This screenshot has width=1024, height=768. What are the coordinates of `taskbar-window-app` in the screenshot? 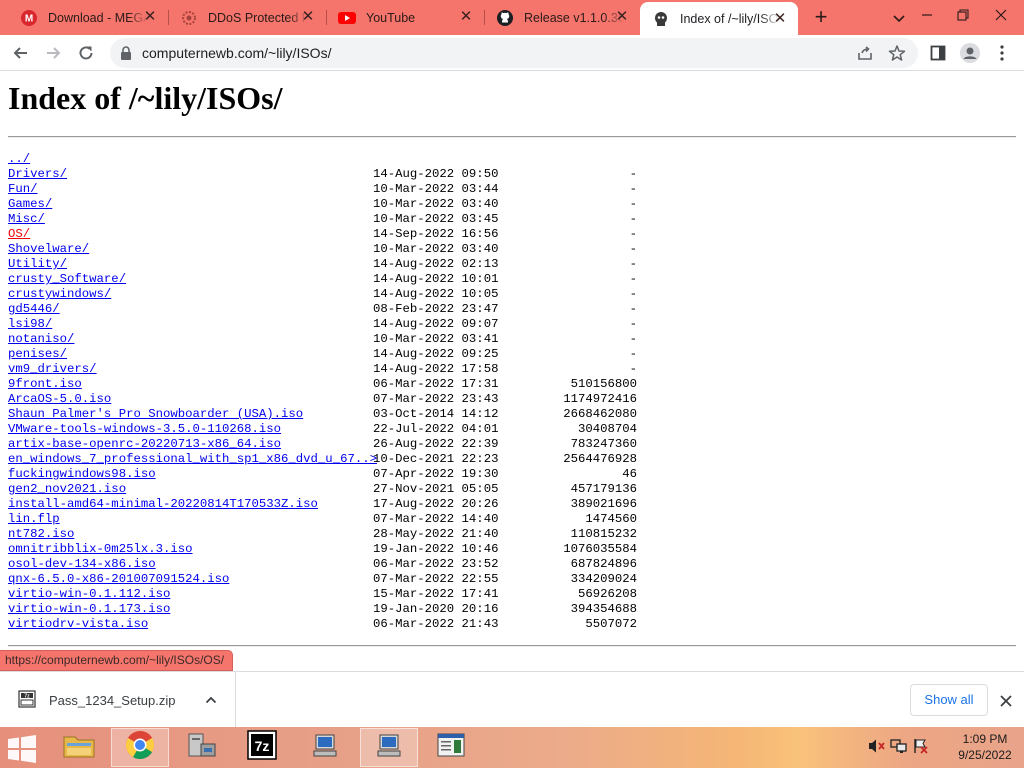 It's located at (451, 747).